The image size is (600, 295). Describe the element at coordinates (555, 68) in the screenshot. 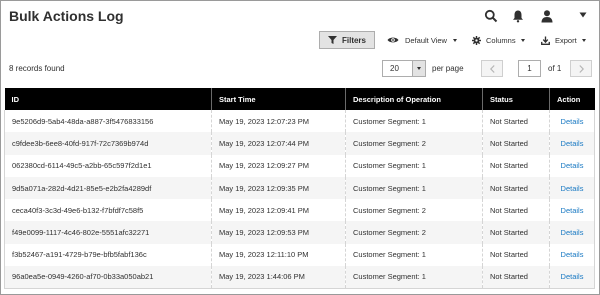

I see `page-total-label: of 1` at that location.